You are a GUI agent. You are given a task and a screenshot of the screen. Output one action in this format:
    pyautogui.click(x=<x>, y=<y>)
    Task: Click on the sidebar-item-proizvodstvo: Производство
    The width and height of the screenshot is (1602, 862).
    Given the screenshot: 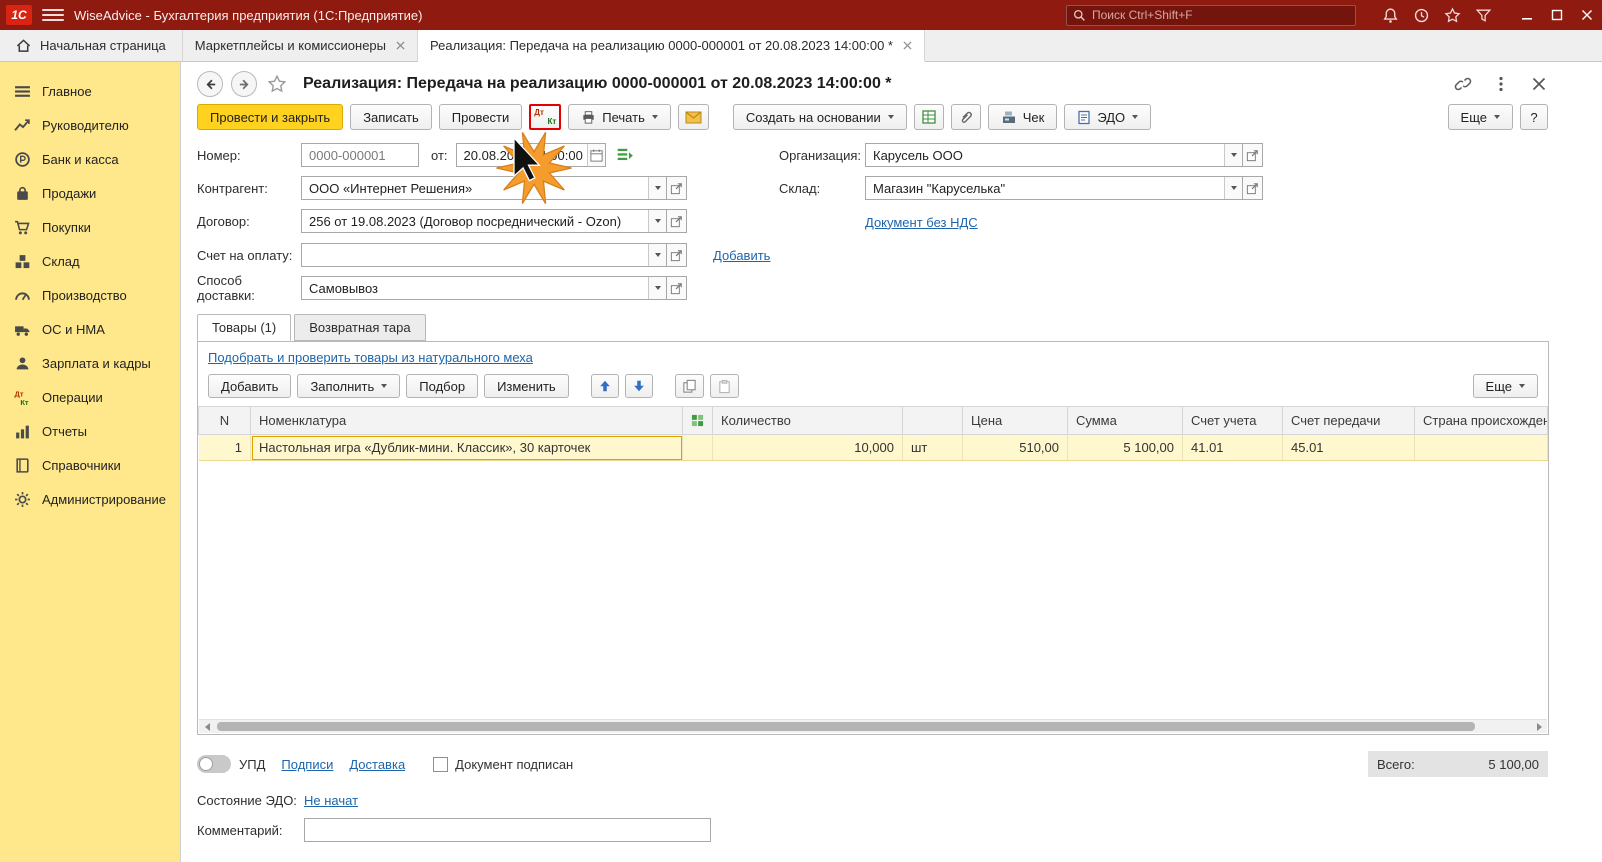 What is the action you would take?
    pyautogui.click(x=90, y=295)
    